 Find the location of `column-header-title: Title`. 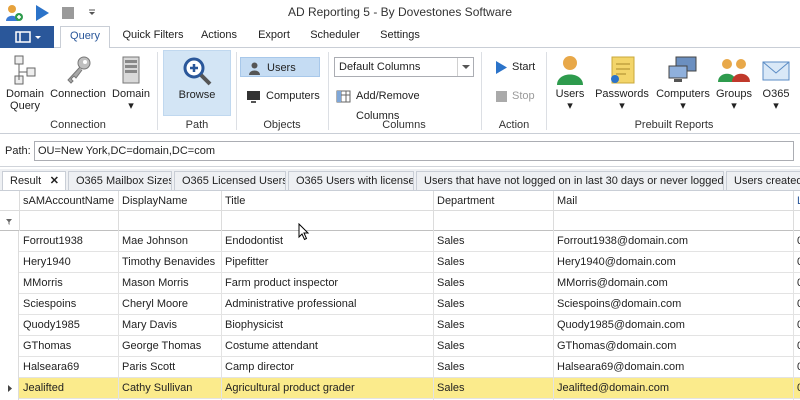

column-header-title: Title is located at coordinates (328, 201).